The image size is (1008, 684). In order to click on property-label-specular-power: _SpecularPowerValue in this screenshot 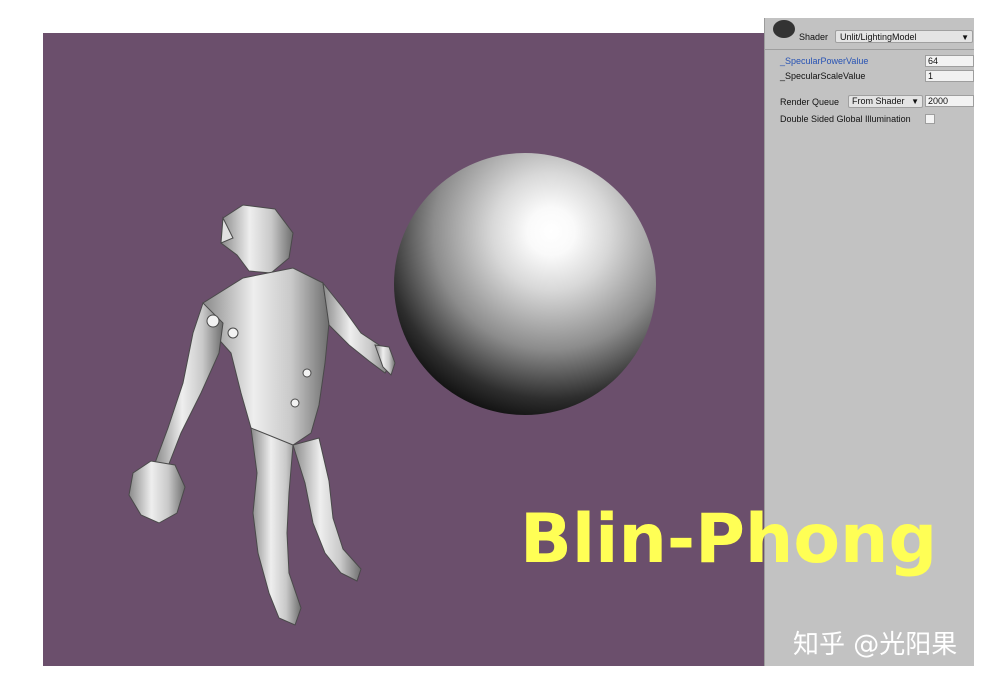, I will do `click(824, 61)`.